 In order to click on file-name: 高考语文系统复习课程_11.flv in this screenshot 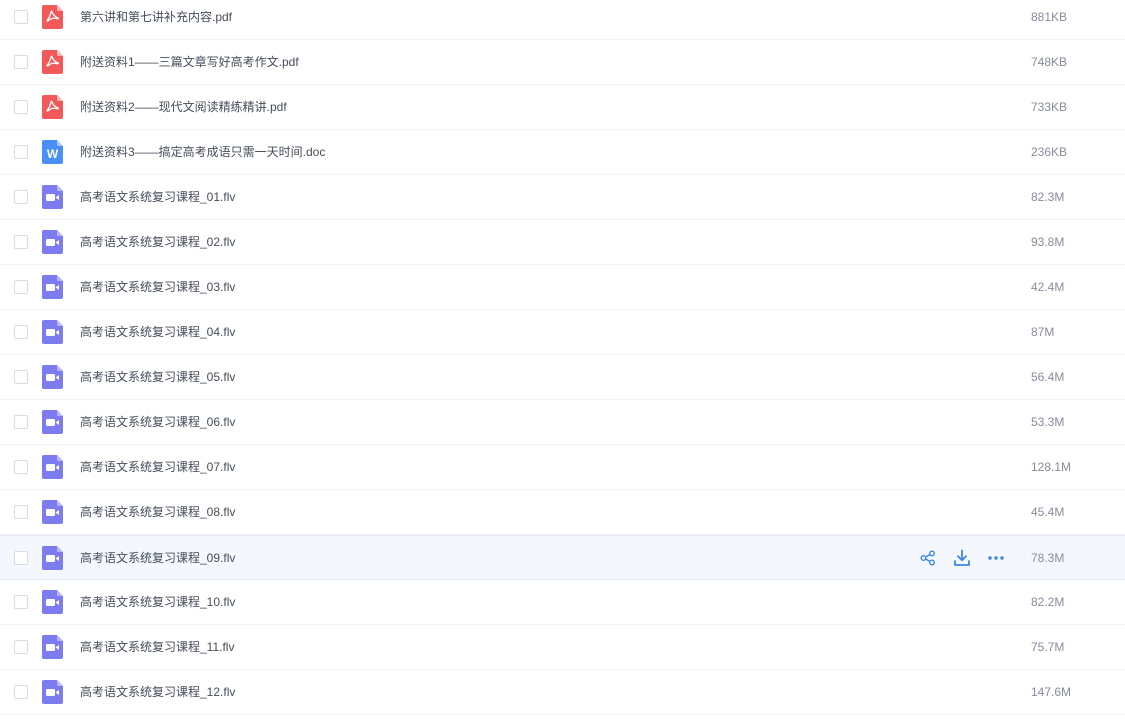, I will do `click(157, 647)`.